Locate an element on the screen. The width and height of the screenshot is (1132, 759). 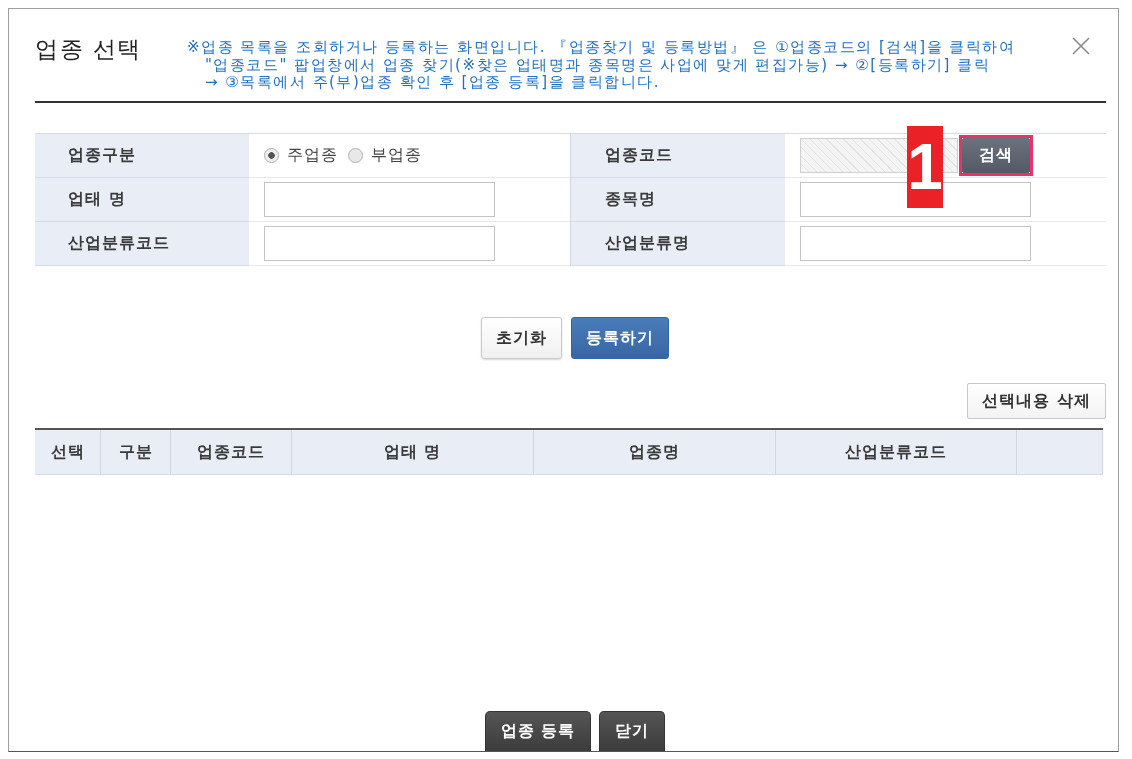
column-header: 업종명 is located at coordinates (655, 452).